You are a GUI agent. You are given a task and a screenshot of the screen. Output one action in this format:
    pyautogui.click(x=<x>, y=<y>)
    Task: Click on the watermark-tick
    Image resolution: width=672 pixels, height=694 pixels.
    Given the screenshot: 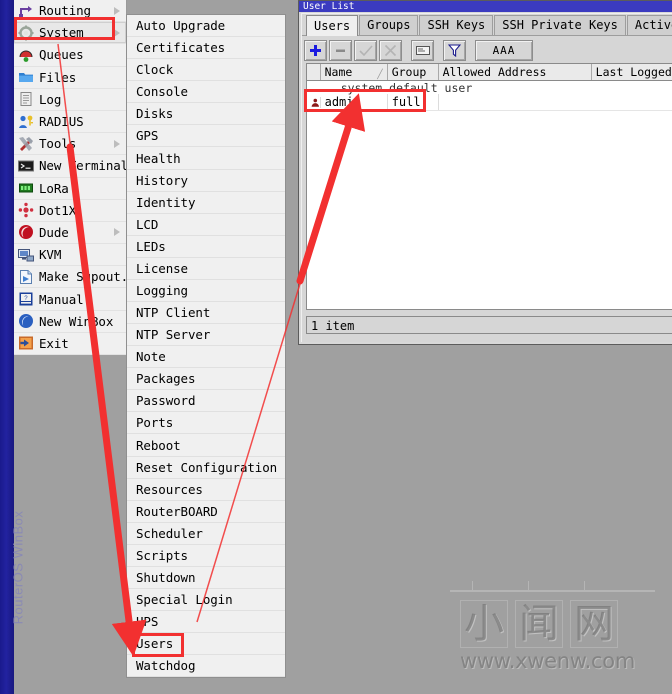 What is the action you would take?
    pyautogui.click(x=528, y=585)
    